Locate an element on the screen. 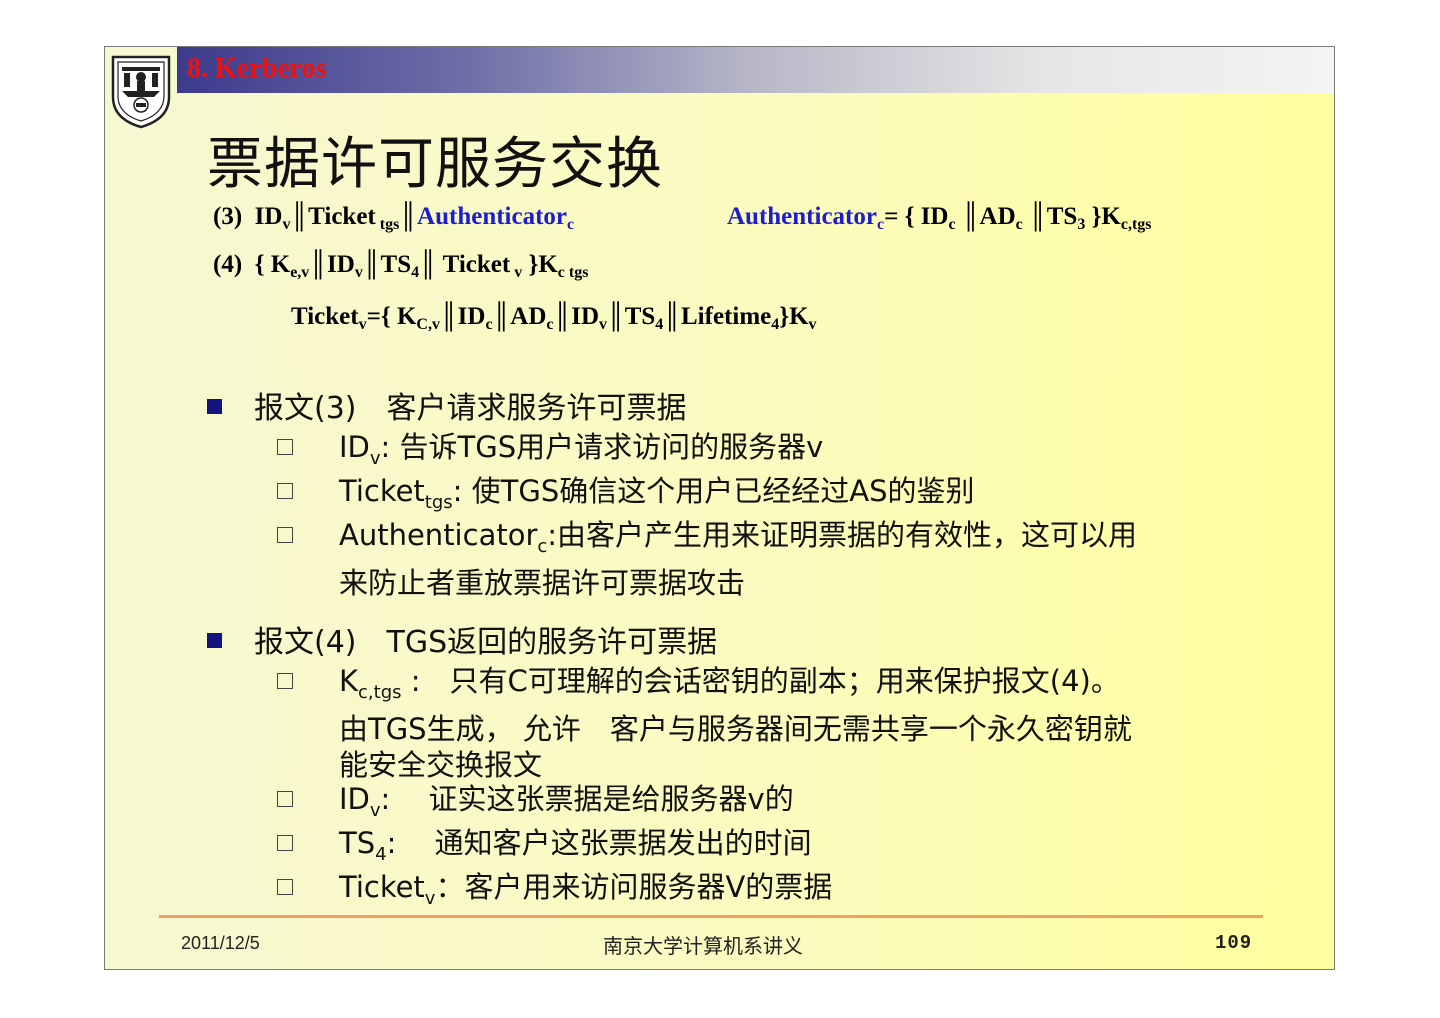 This screenshot has height=1018, width=1440. formula-message-3: (3) IDv║Ticket tgs║Authenticatorc is located at coordinates (394, 218).